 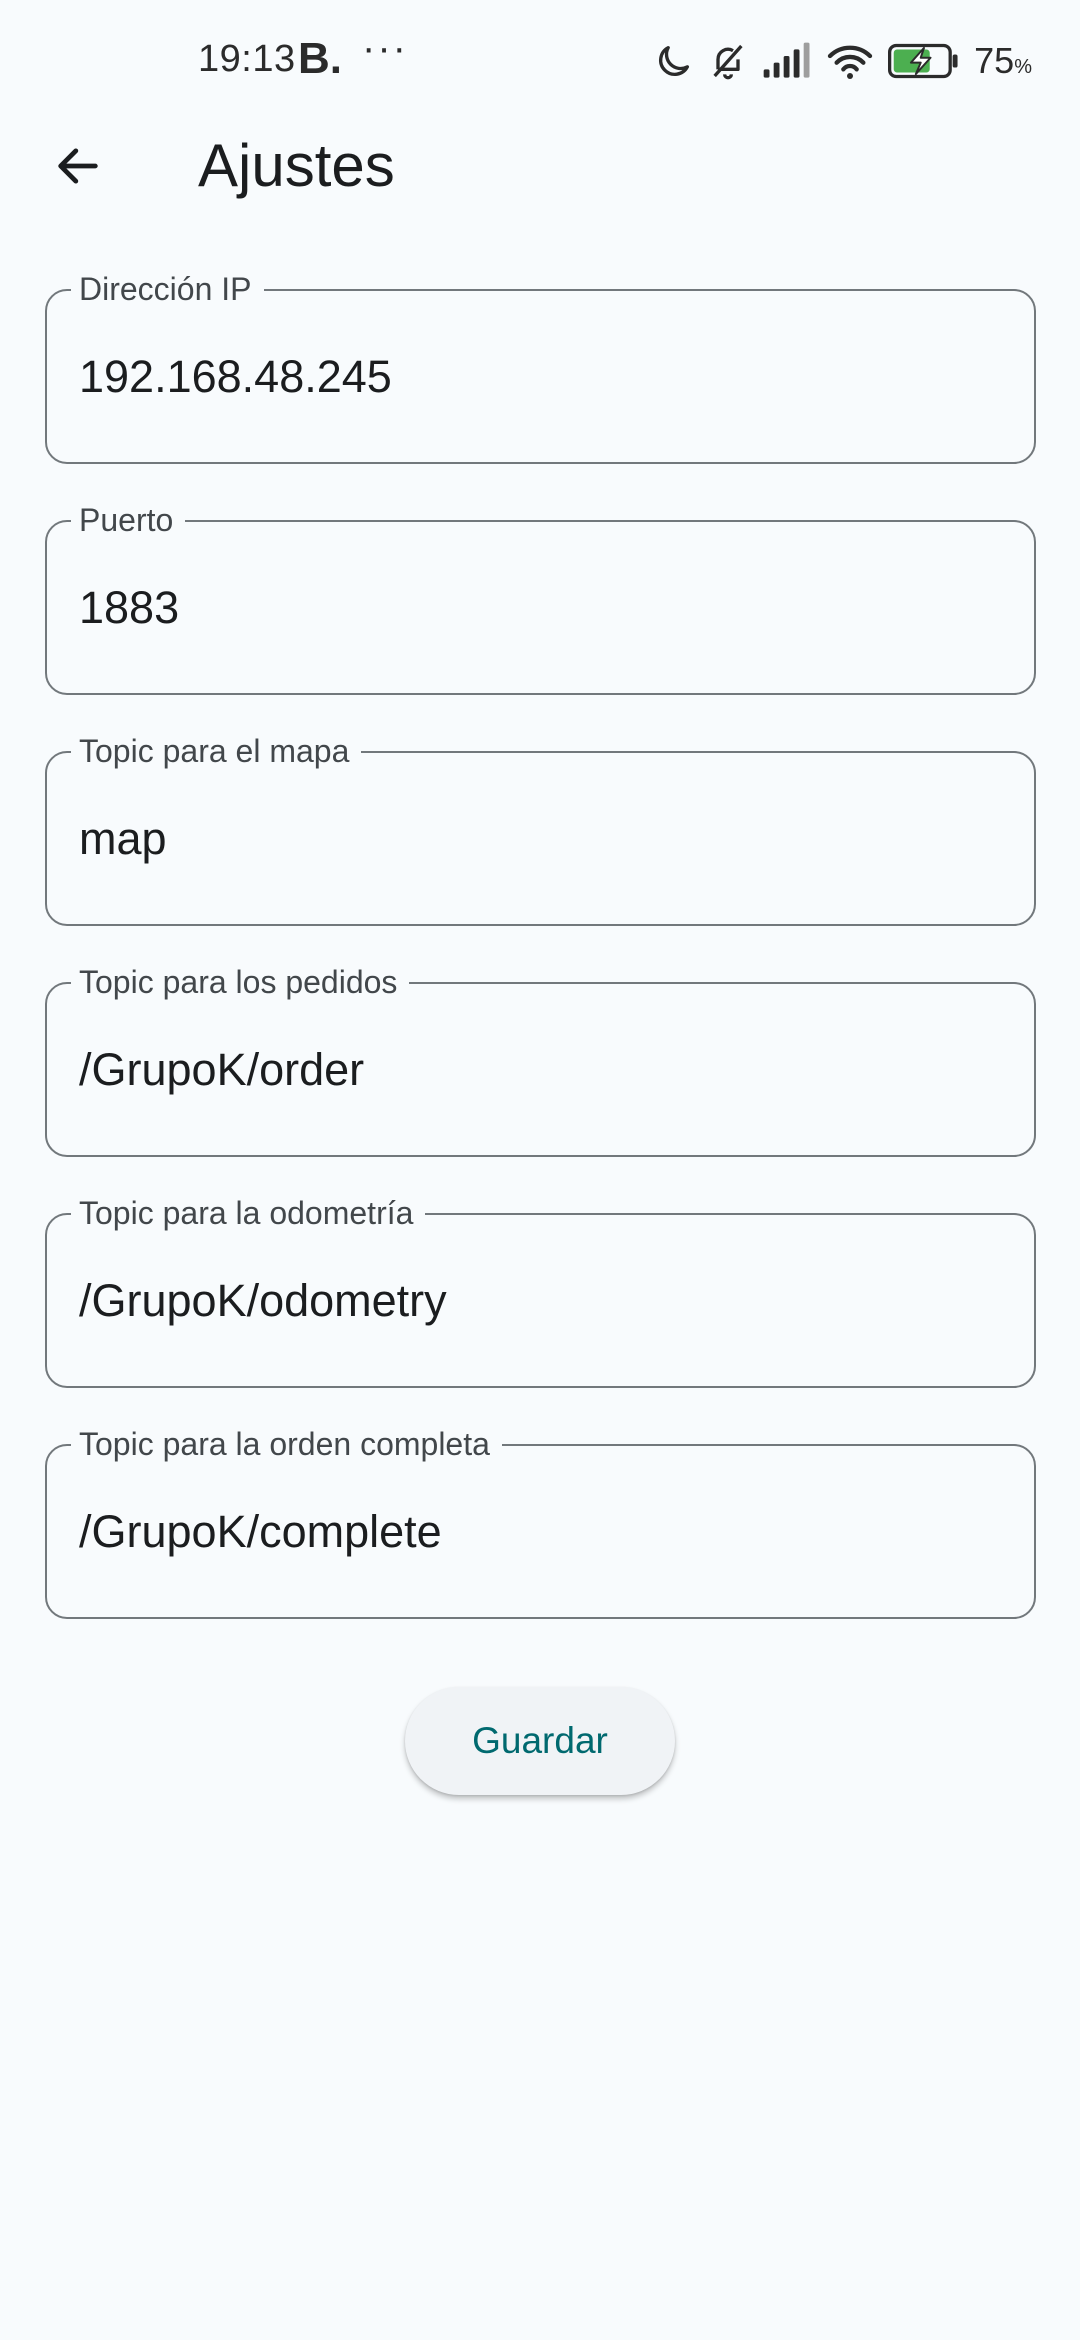 What do you see at coordinates (539, 608) in the screenshot?
I see `port-input: 1883` at bounding box center [539, 608].